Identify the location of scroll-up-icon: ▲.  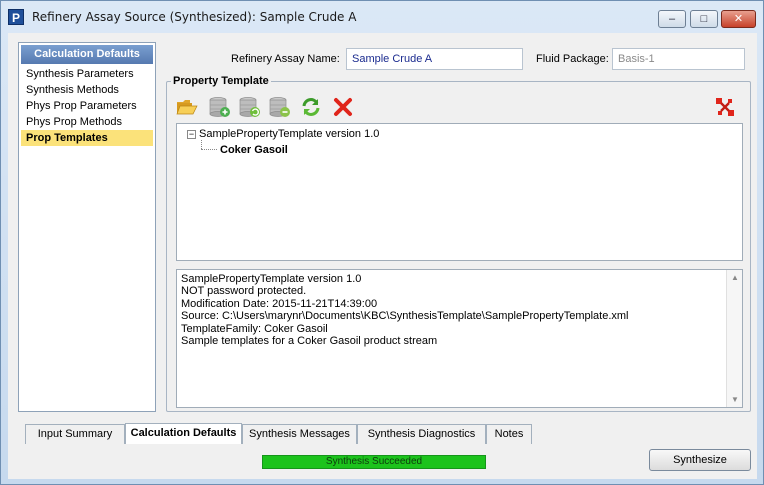
(735, 277).